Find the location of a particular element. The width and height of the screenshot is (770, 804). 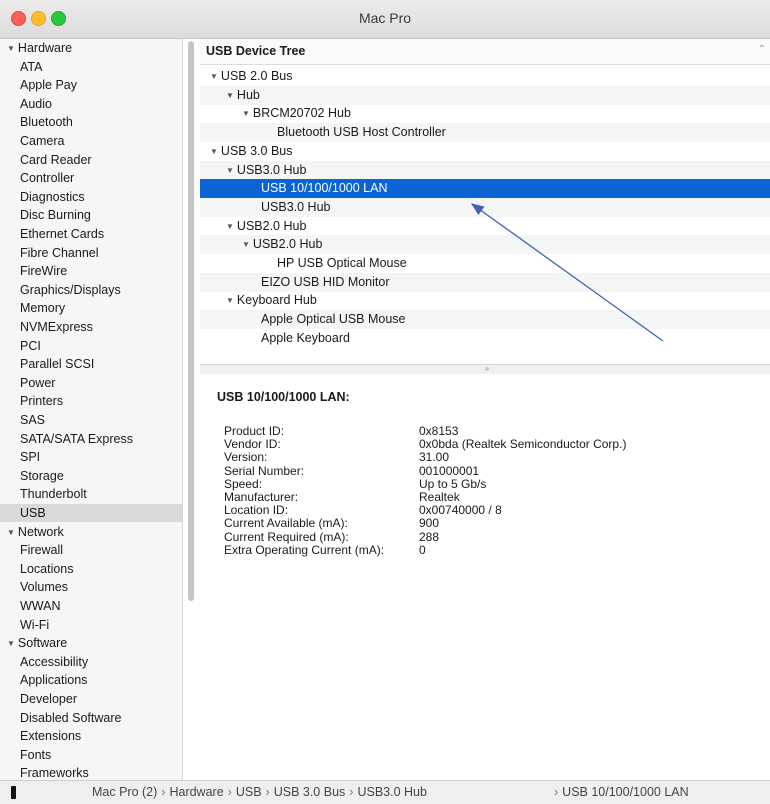

tree-row-label: Bluetooth USB Host Controller is located at coordinates (361, 132).